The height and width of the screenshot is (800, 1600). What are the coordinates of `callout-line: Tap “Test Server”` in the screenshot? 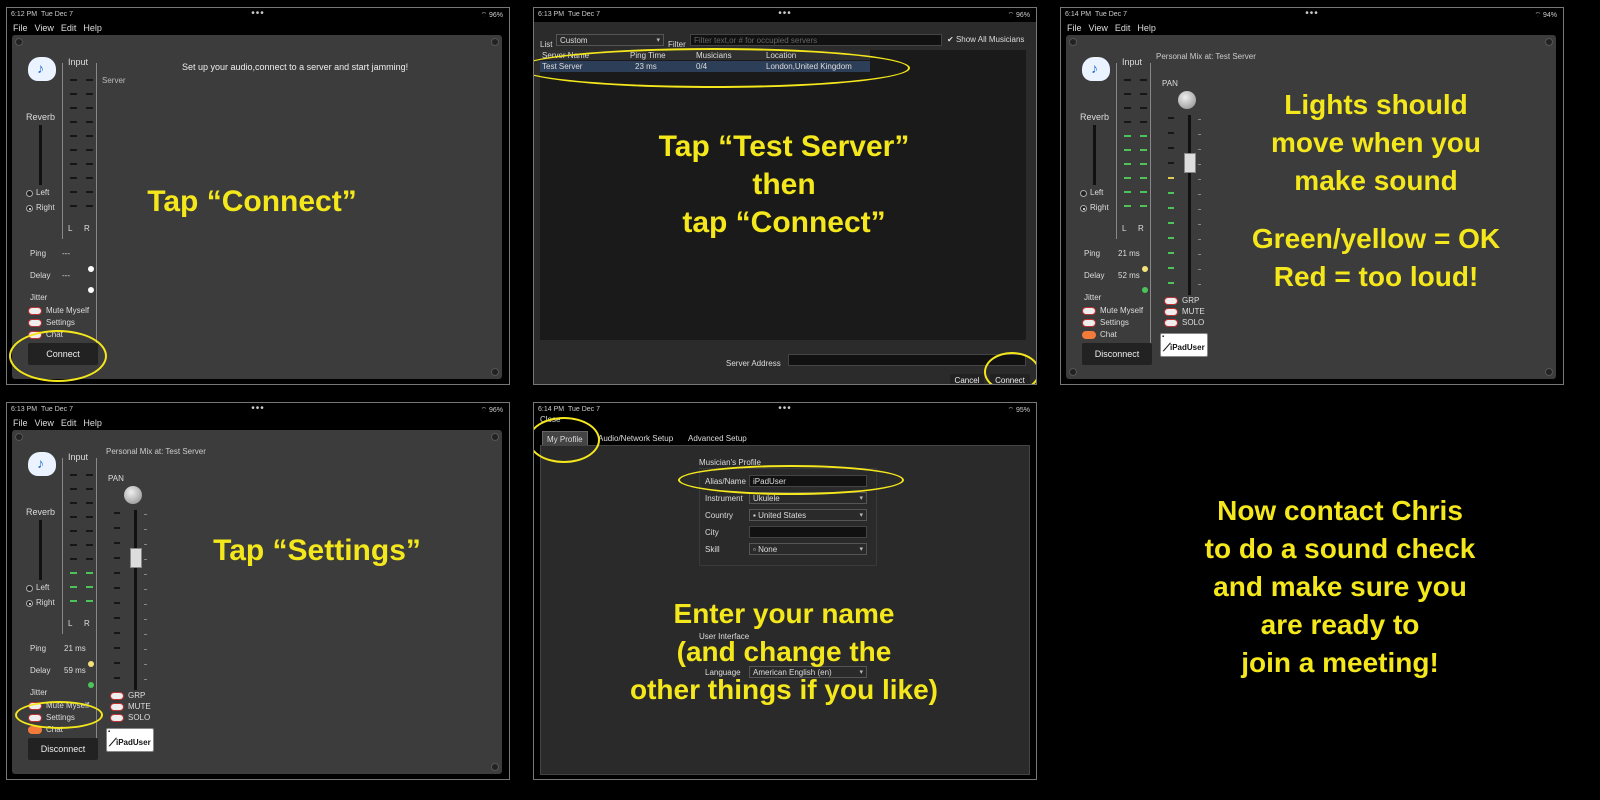 It's located at (784, 146).